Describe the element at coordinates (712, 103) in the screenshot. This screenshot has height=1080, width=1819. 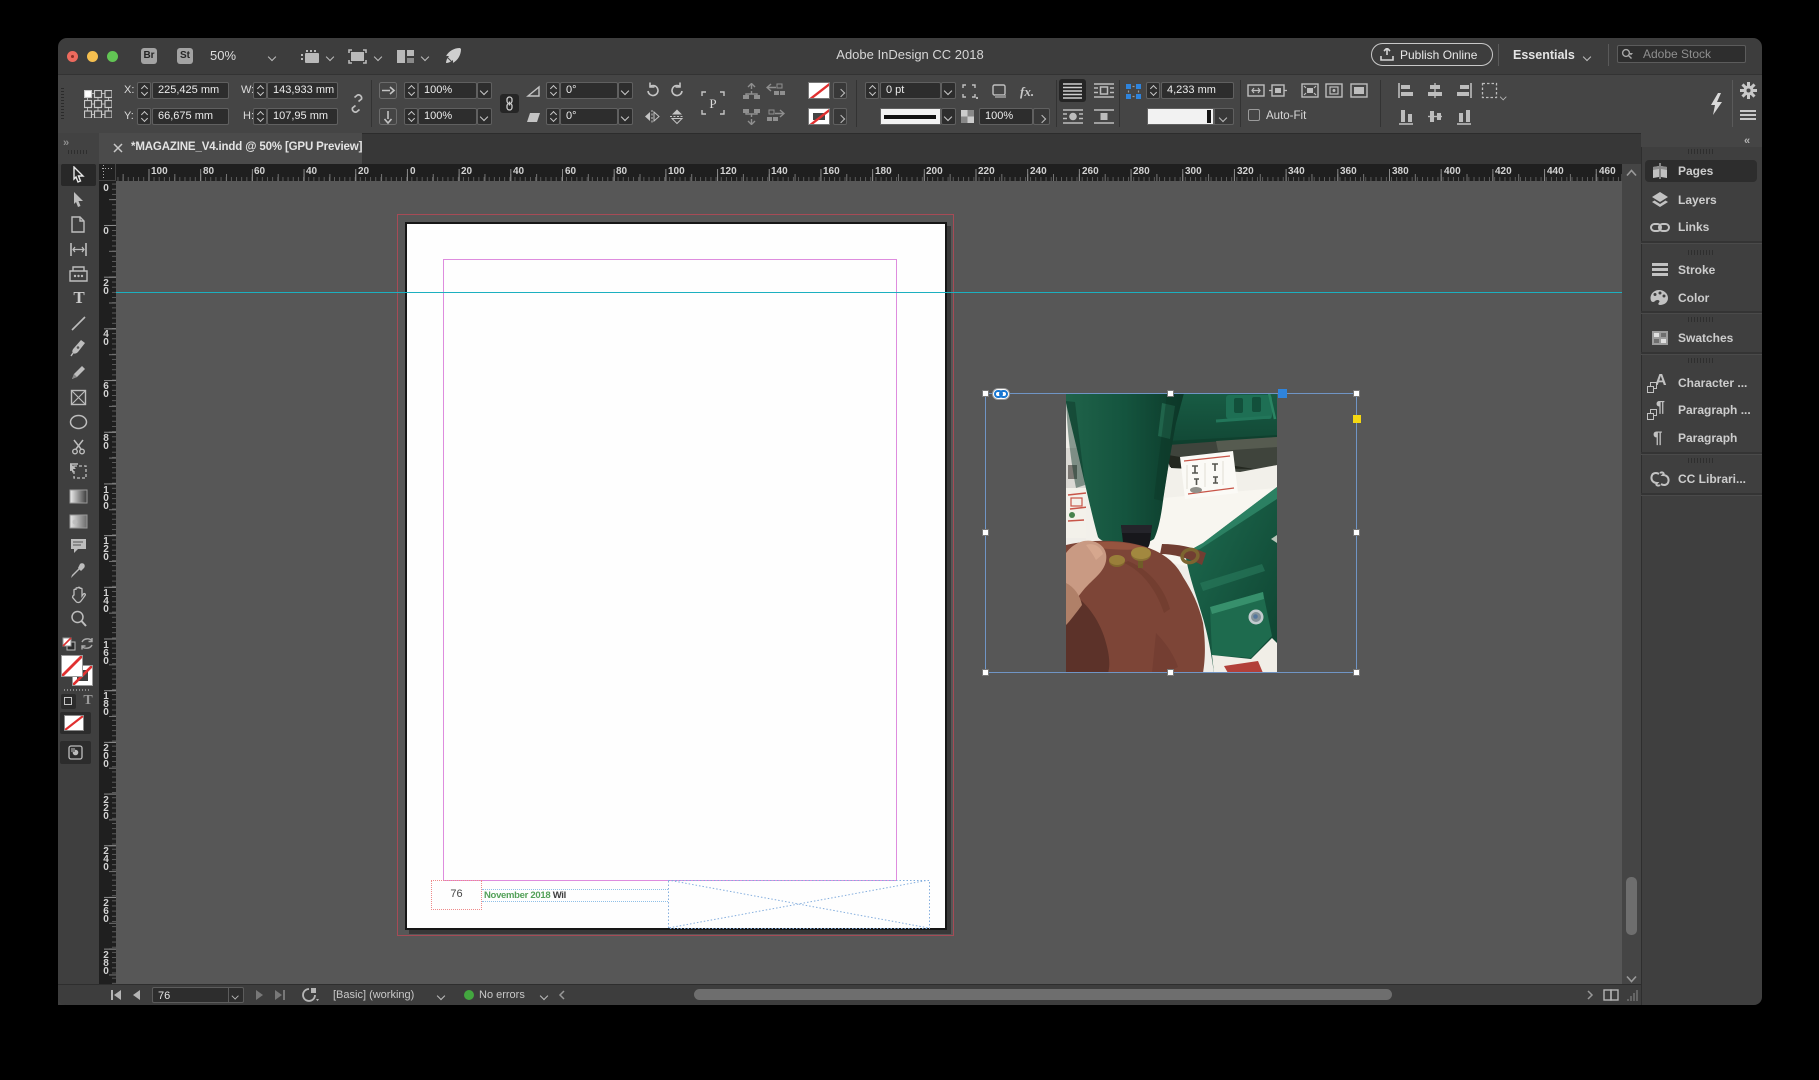
I see `svg-text: P` at that location.